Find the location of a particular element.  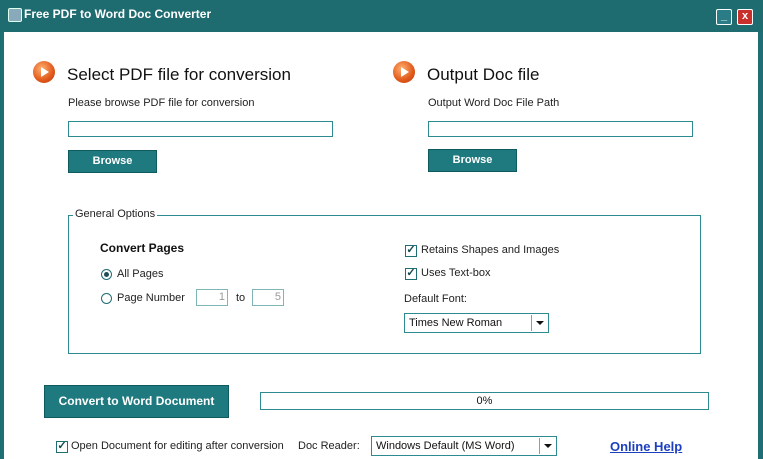

input-section-title: Select PDF file for conversion is located at coordinates (179, 74).